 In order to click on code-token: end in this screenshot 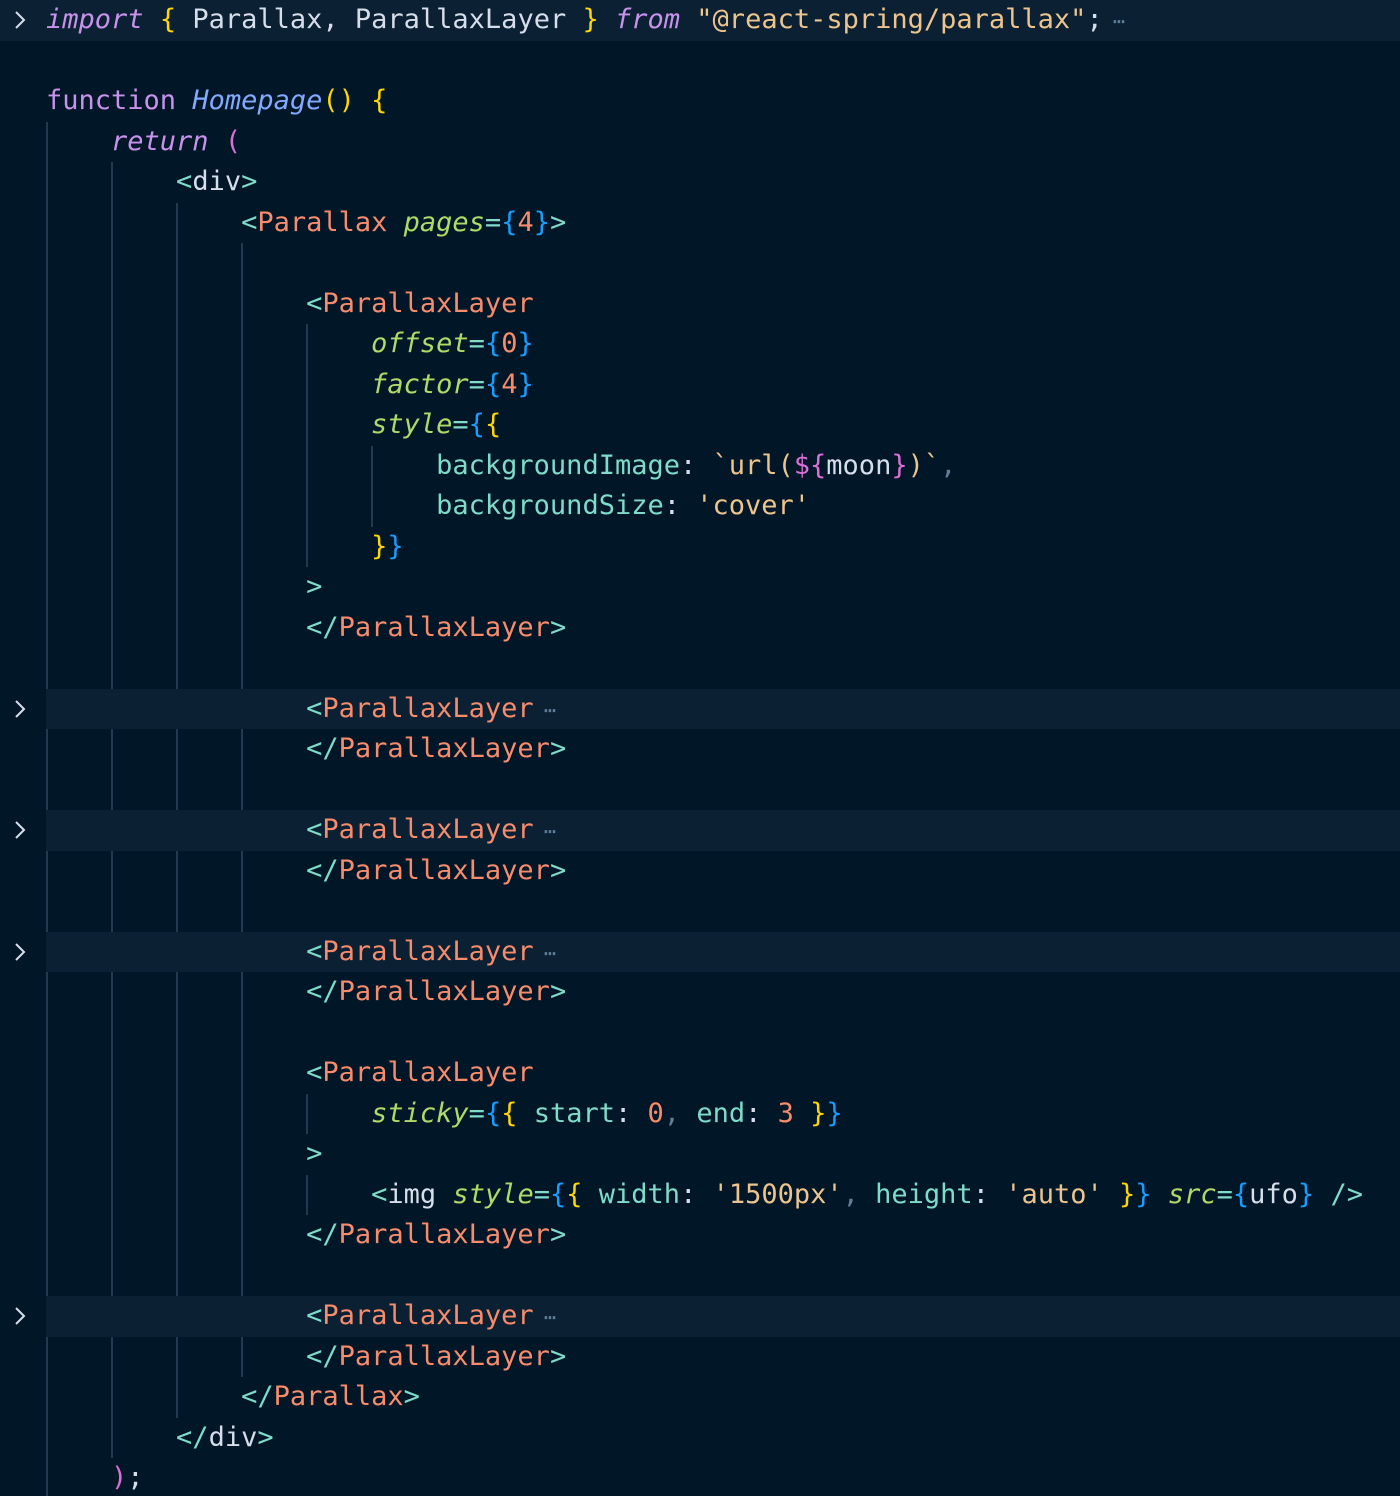, I will do `click(721, 1113)`.